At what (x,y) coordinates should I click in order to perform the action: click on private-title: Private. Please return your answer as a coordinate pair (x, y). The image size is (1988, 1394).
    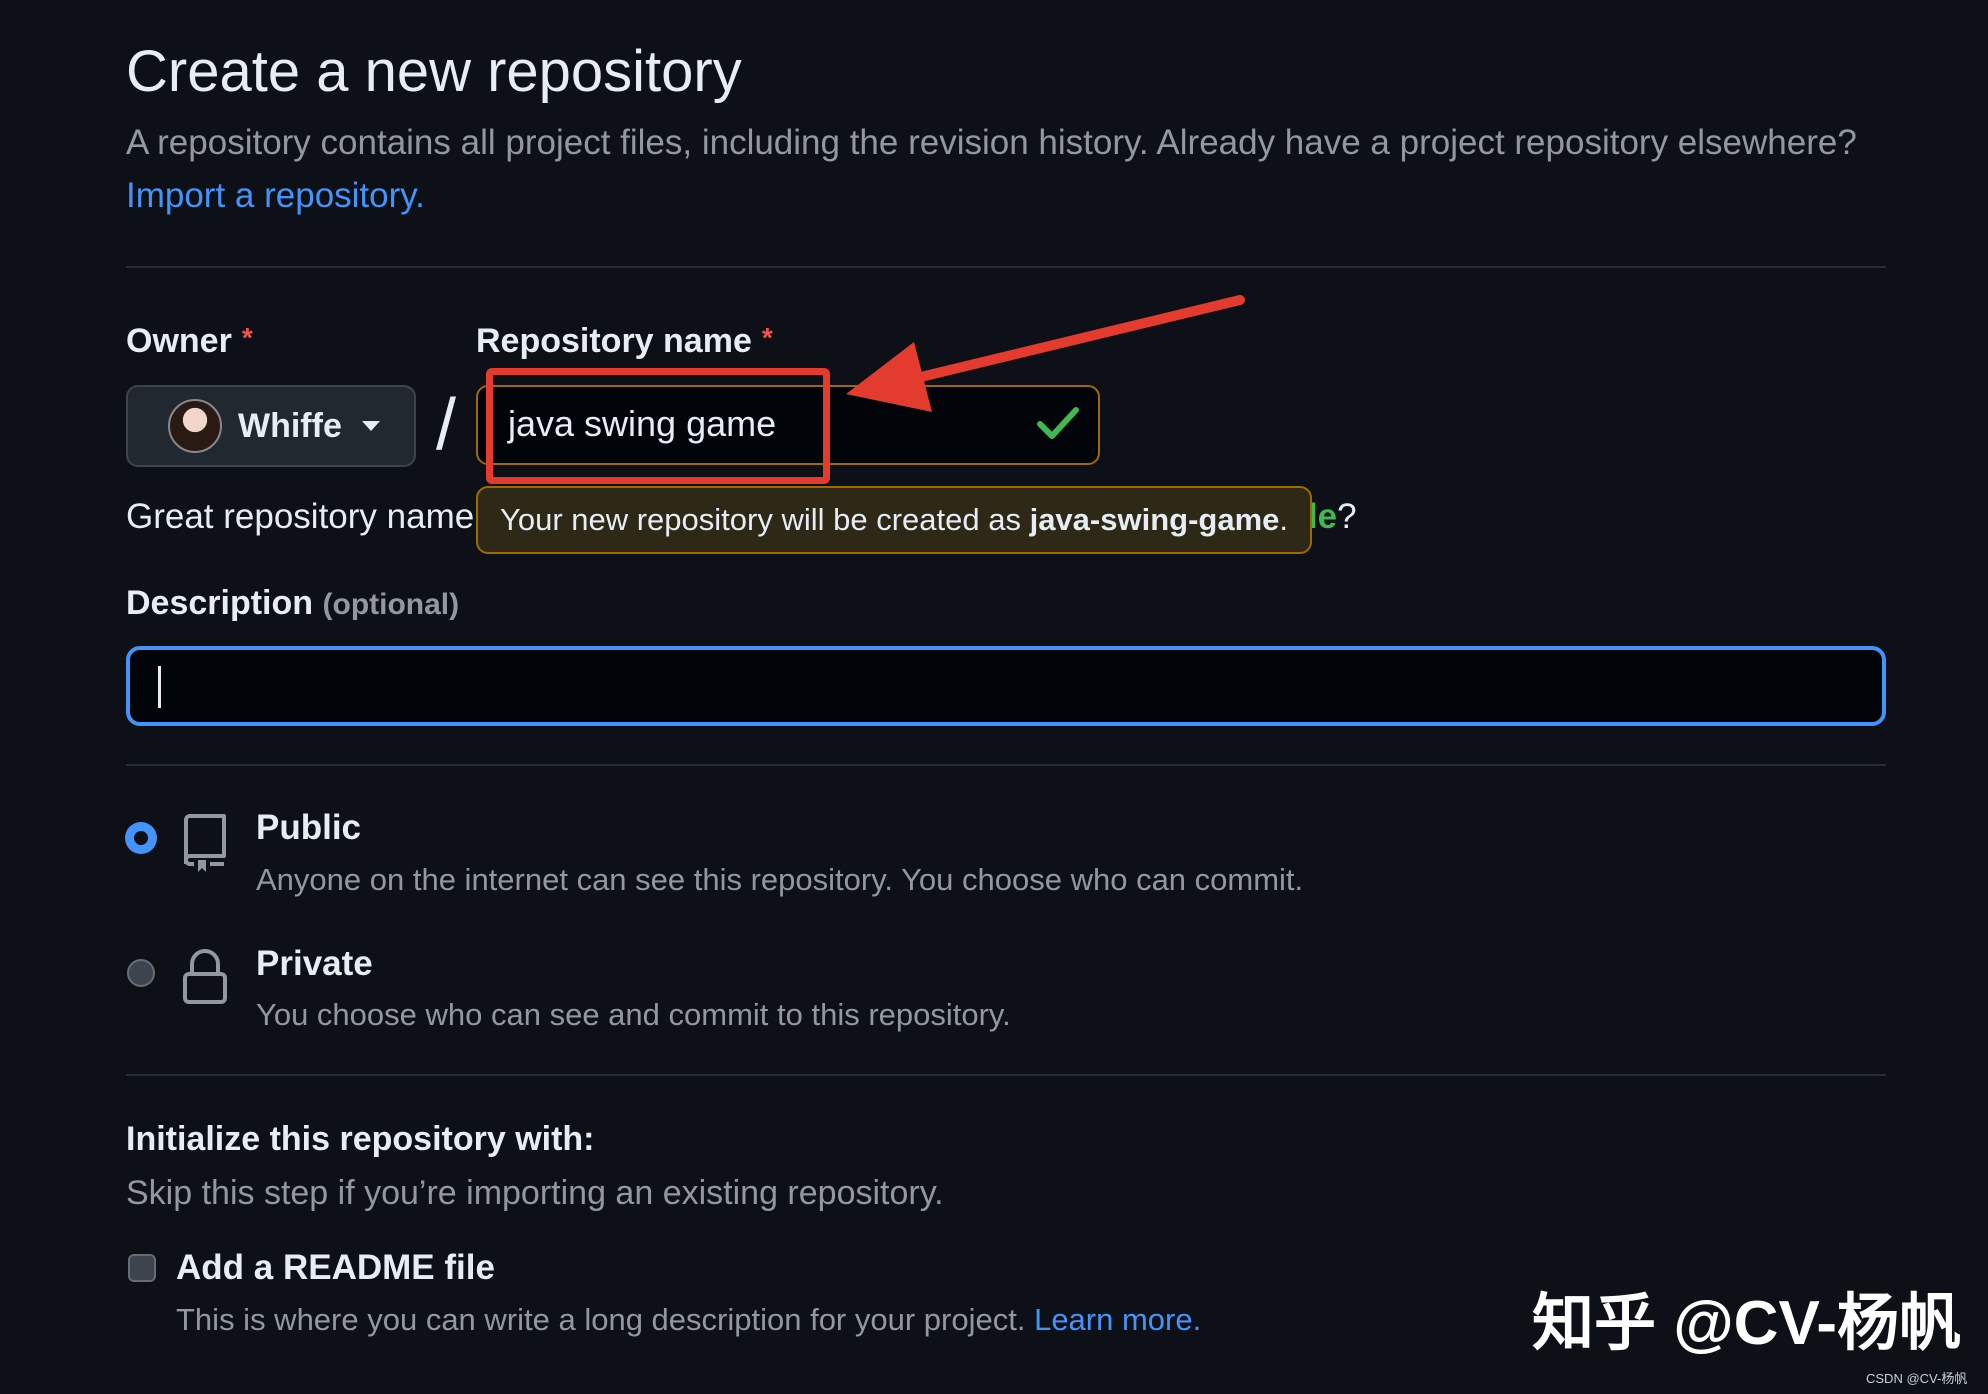
    Looking at the image, I should click on (314, 964).